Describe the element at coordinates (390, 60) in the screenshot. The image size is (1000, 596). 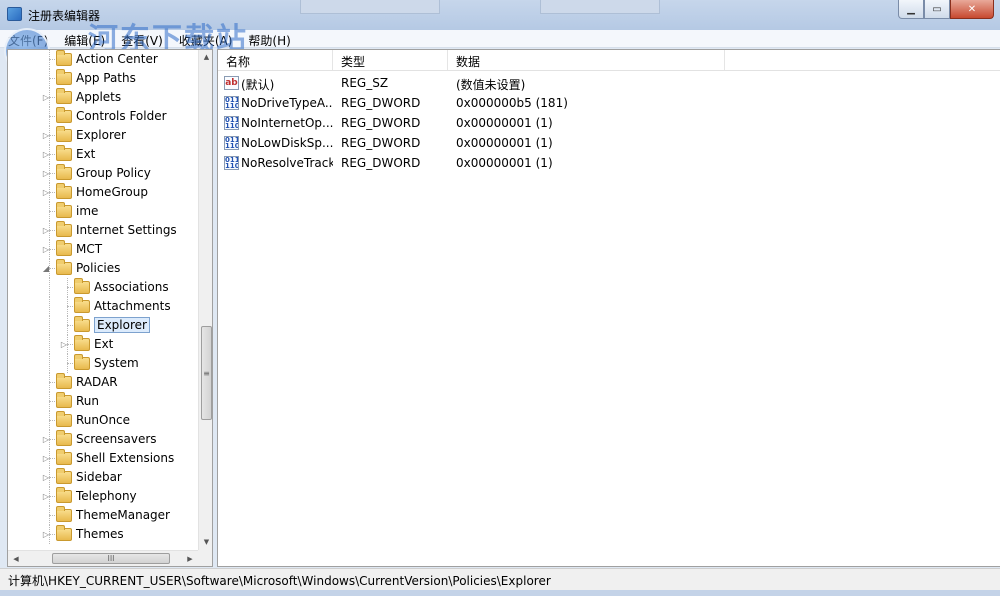
I see `column-header-type: 类型` at that location.